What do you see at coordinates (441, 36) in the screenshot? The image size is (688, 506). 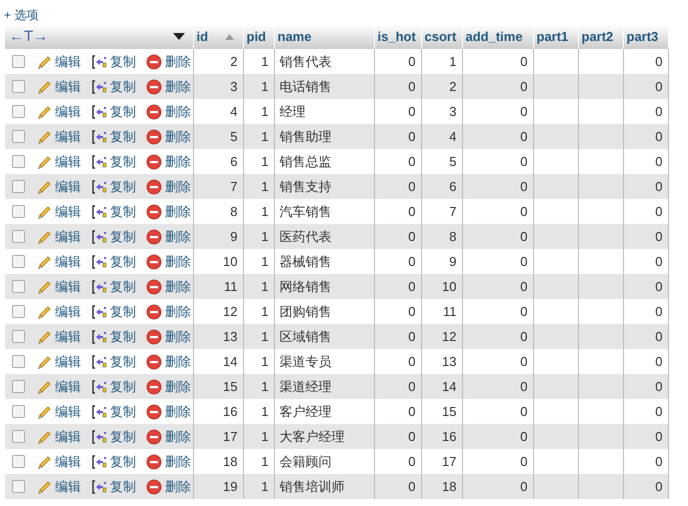 I see `column-header: csort` at bounding box center [441, 36].